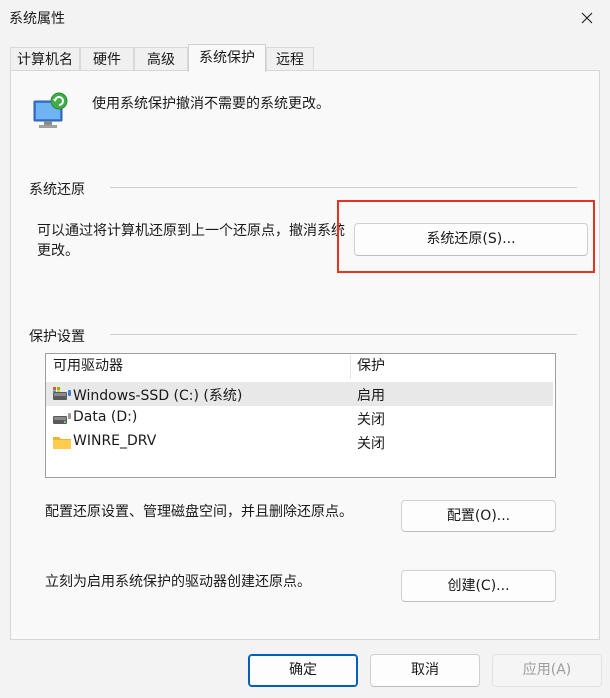 This screenshot has width=610, height=698. I want to click on drive-name: WINRE_DRV, so click(115, 441).